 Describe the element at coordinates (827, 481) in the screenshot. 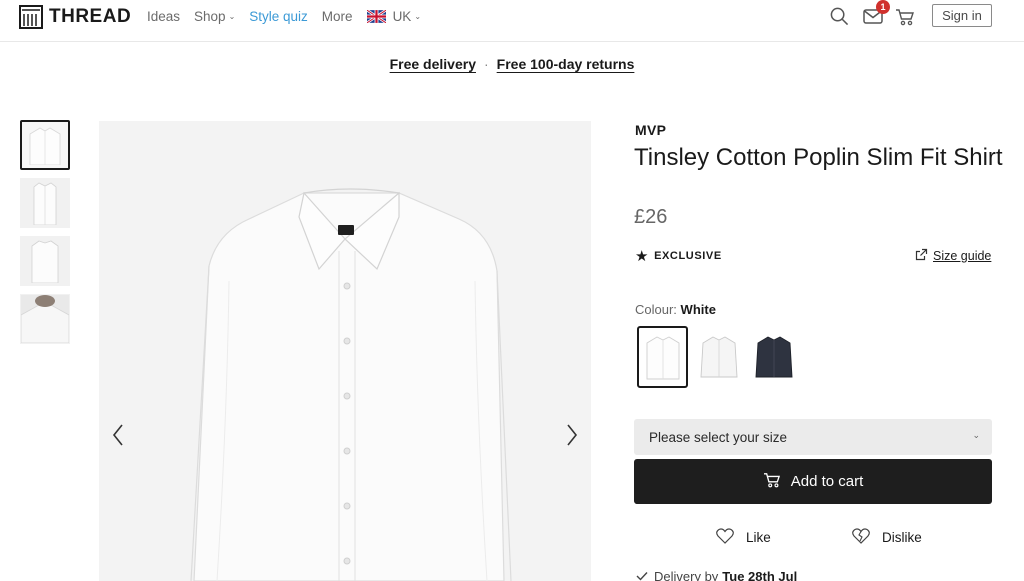

I see `add-to-cart-label: Add to cart` at that location.